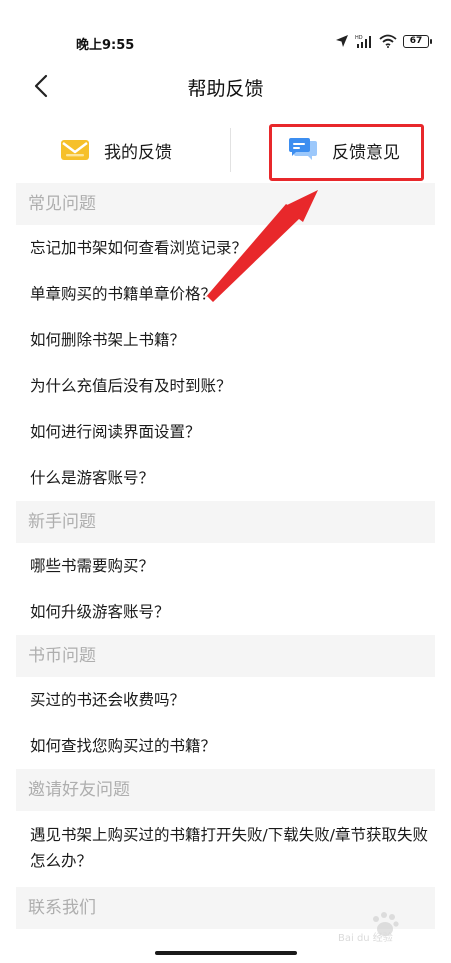 This screenshot has height=963, width=451. I want to click on faq-item: 如何升级游客账号？, so click(225, 612).